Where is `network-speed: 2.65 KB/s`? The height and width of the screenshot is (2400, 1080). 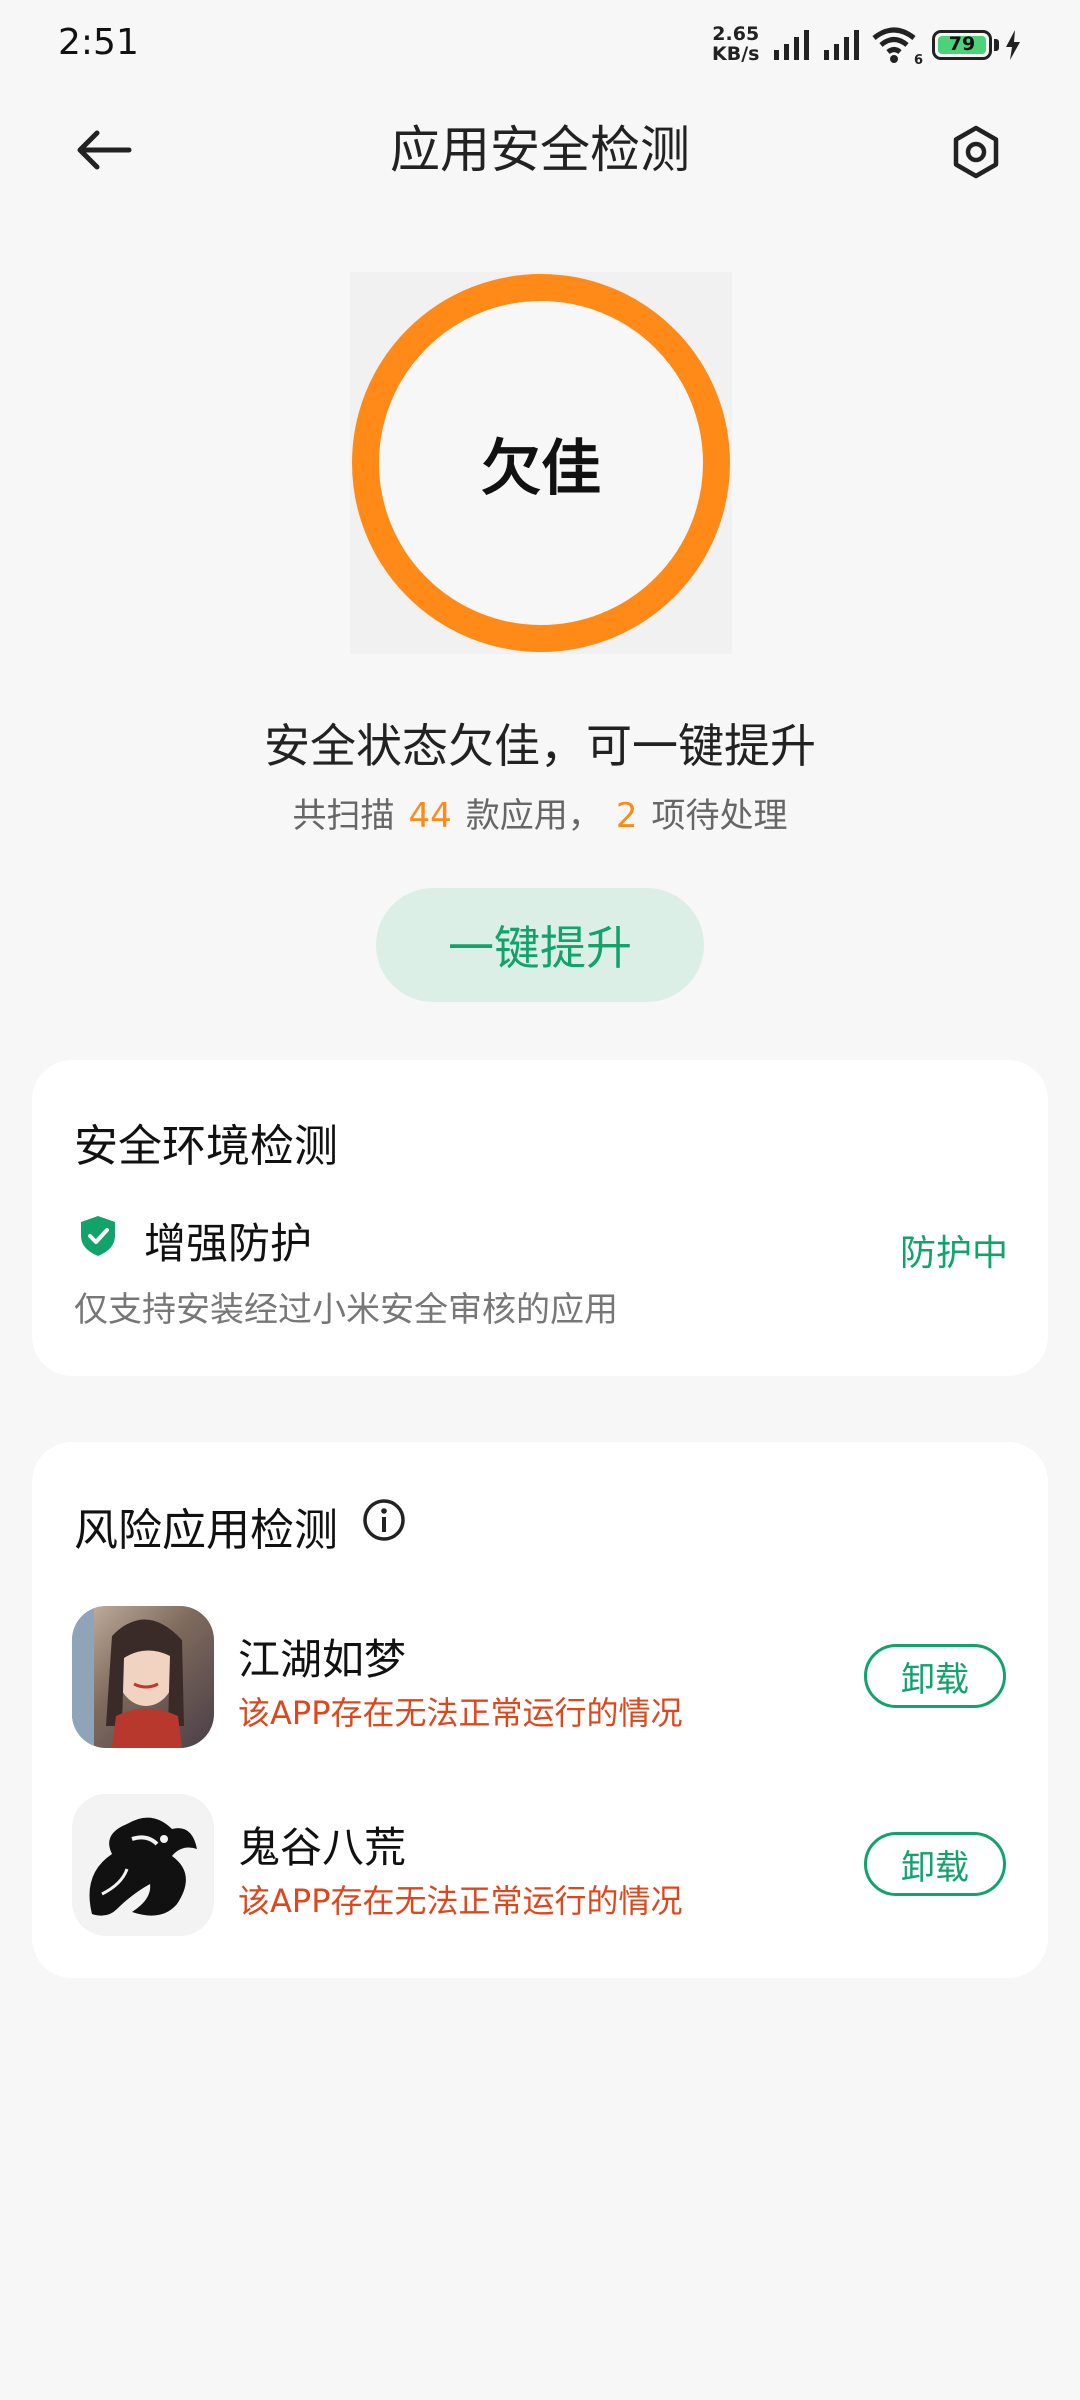 network-speed: 2.65 KB/s is located at coordinates (735, 44).